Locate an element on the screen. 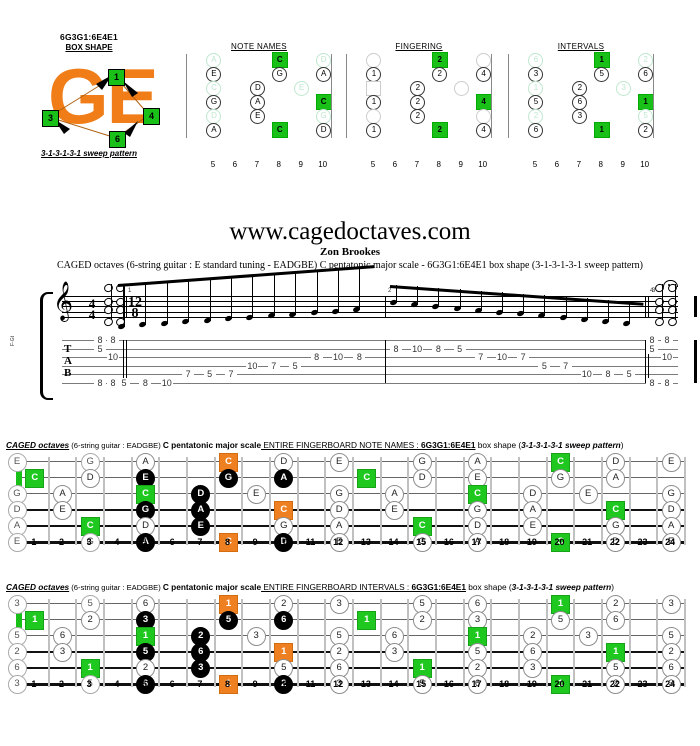 The width and height of the screenshot is (700, 746). mini-fretboard-intervals: INTERVALS 6 1 2 3 5 6 1 2 3 5 6 1 2 3 5 6 1 2 5 6 7 8 9 10 is located at coordinates (581, 105).